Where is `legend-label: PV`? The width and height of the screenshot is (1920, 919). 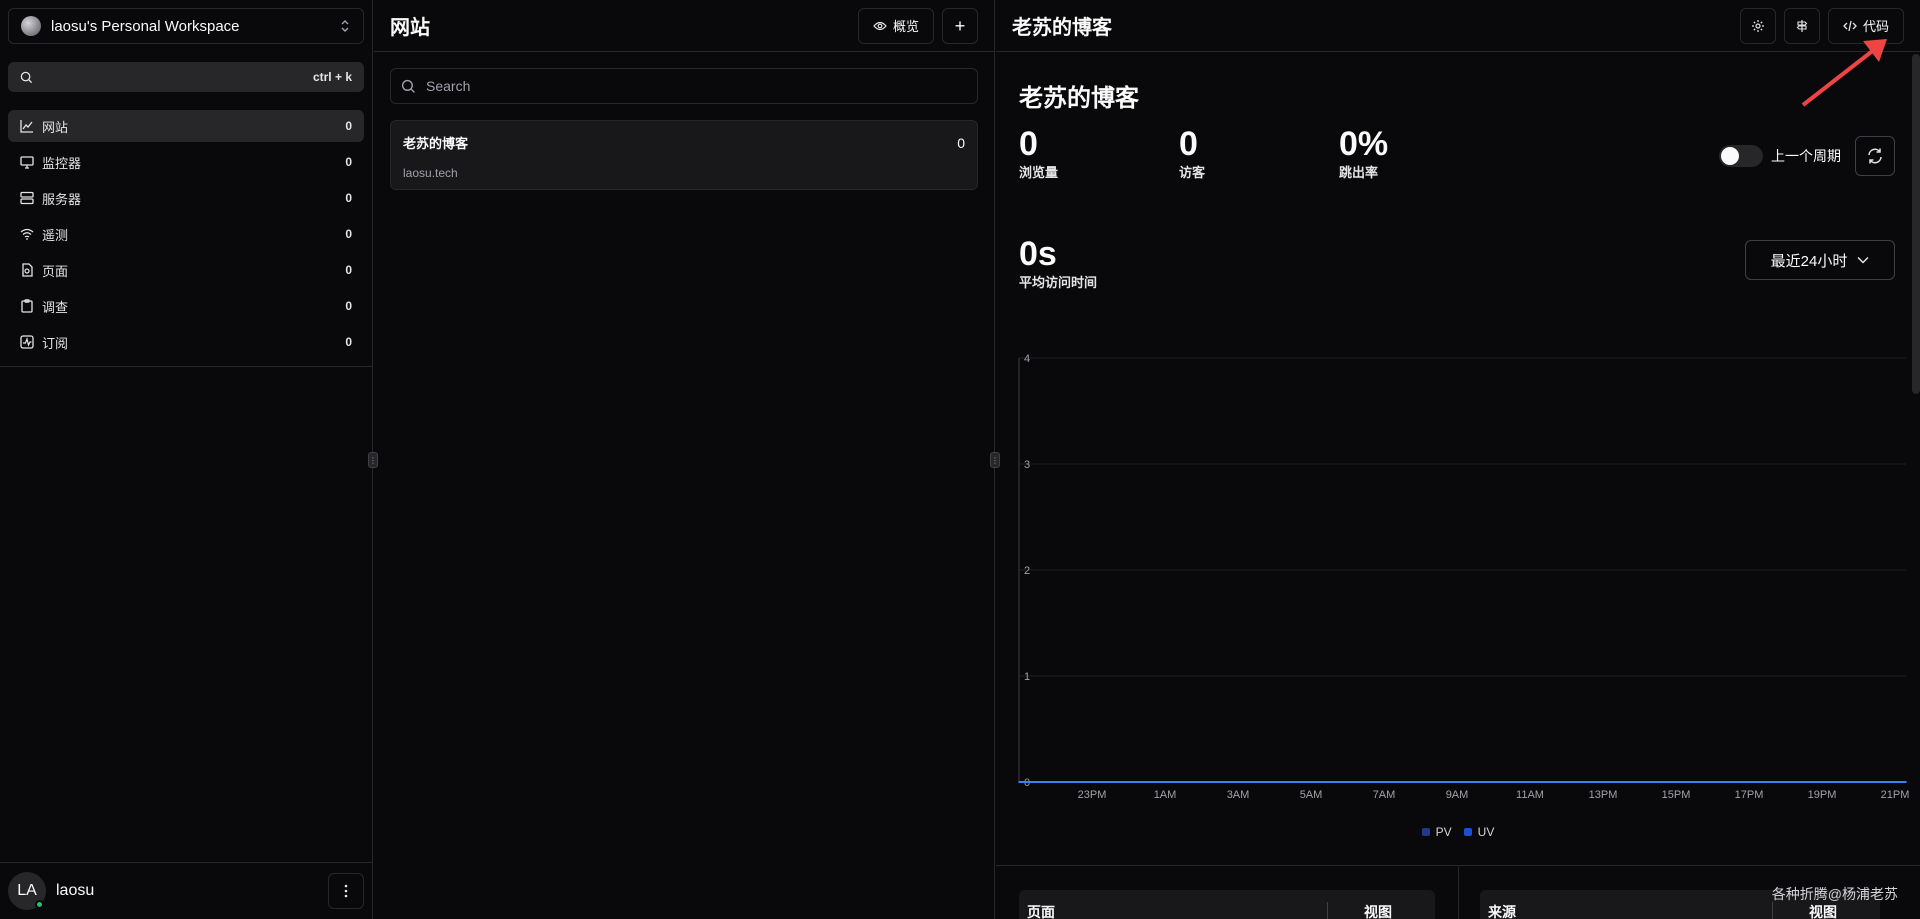 legend-label: PV is located at coordinates (1443, 832).